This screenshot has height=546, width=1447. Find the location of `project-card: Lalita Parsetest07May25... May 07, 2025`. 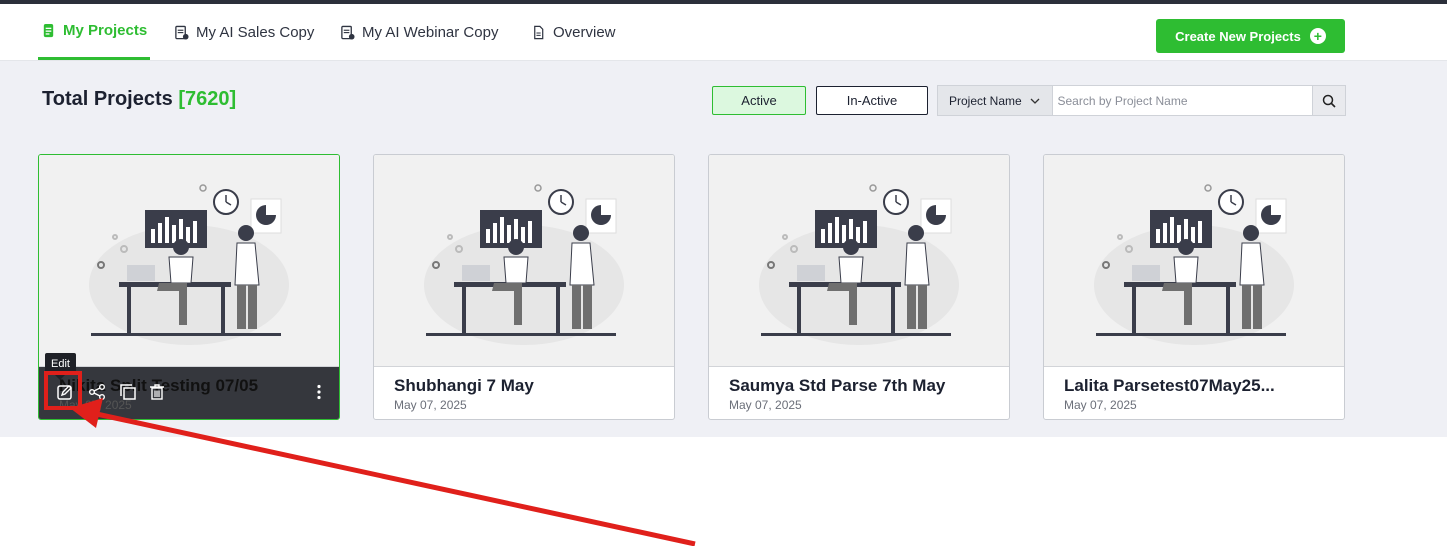

project-card: Lalita Parsetest07May25... May 07, 2025 is located at coordinates (1194, 287).